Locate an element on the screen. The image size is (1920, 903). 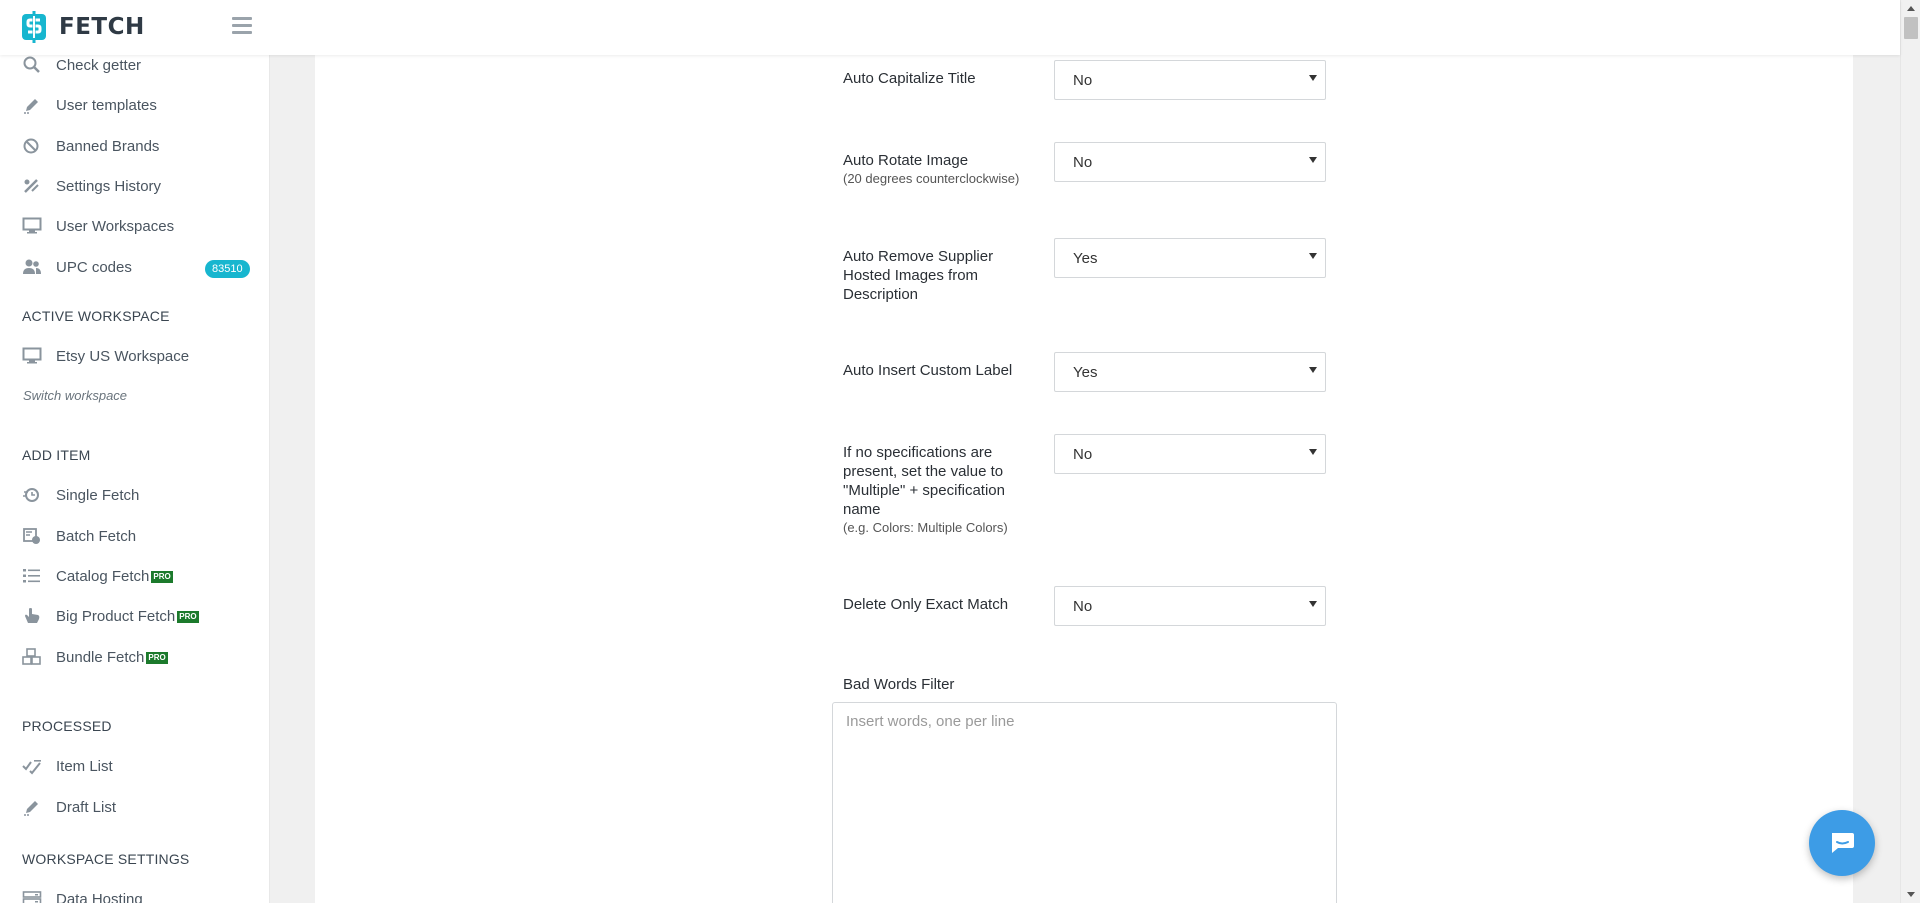
checklist-icon is located at coordinates (31, 767).